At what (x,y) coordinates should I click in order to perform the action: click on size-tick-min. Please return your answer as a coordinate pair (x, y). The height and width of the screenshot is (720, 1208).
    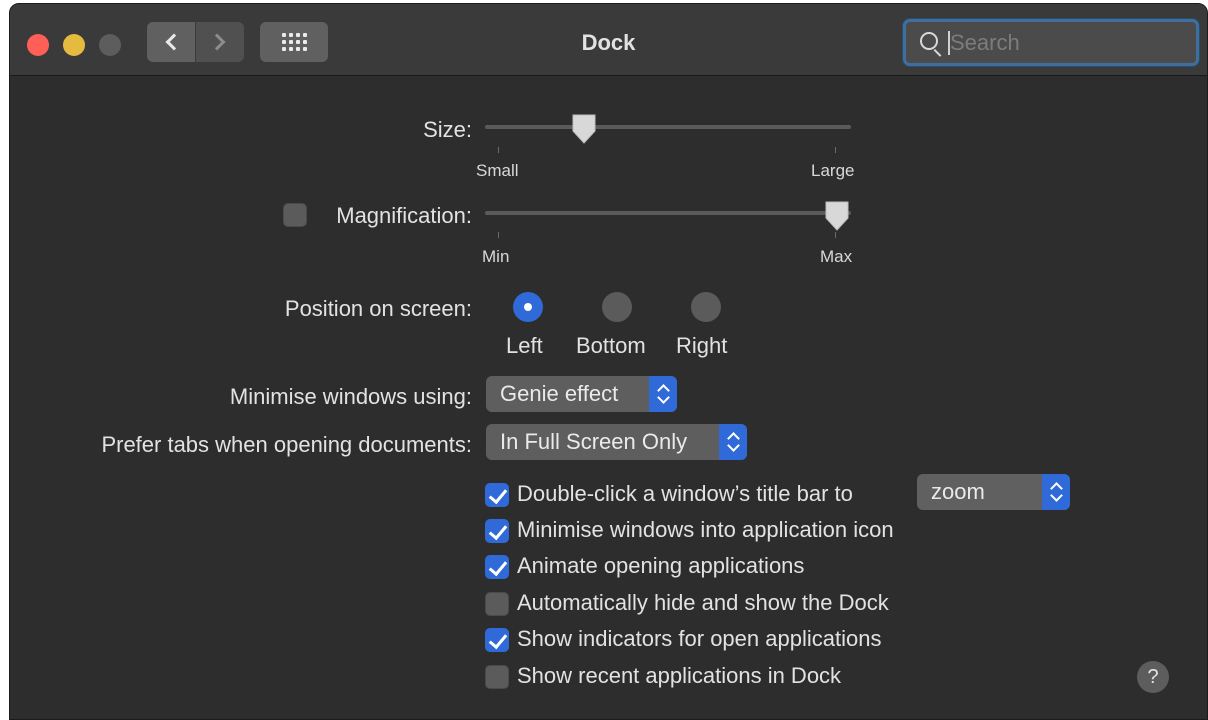
    Looking at the image, I should click on (498, 150).